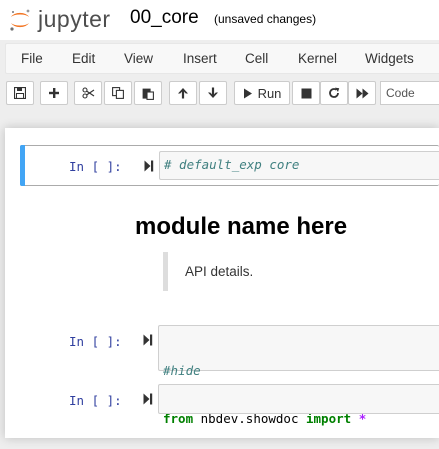  I want to click on insert-cell-button, so click(54, 93).